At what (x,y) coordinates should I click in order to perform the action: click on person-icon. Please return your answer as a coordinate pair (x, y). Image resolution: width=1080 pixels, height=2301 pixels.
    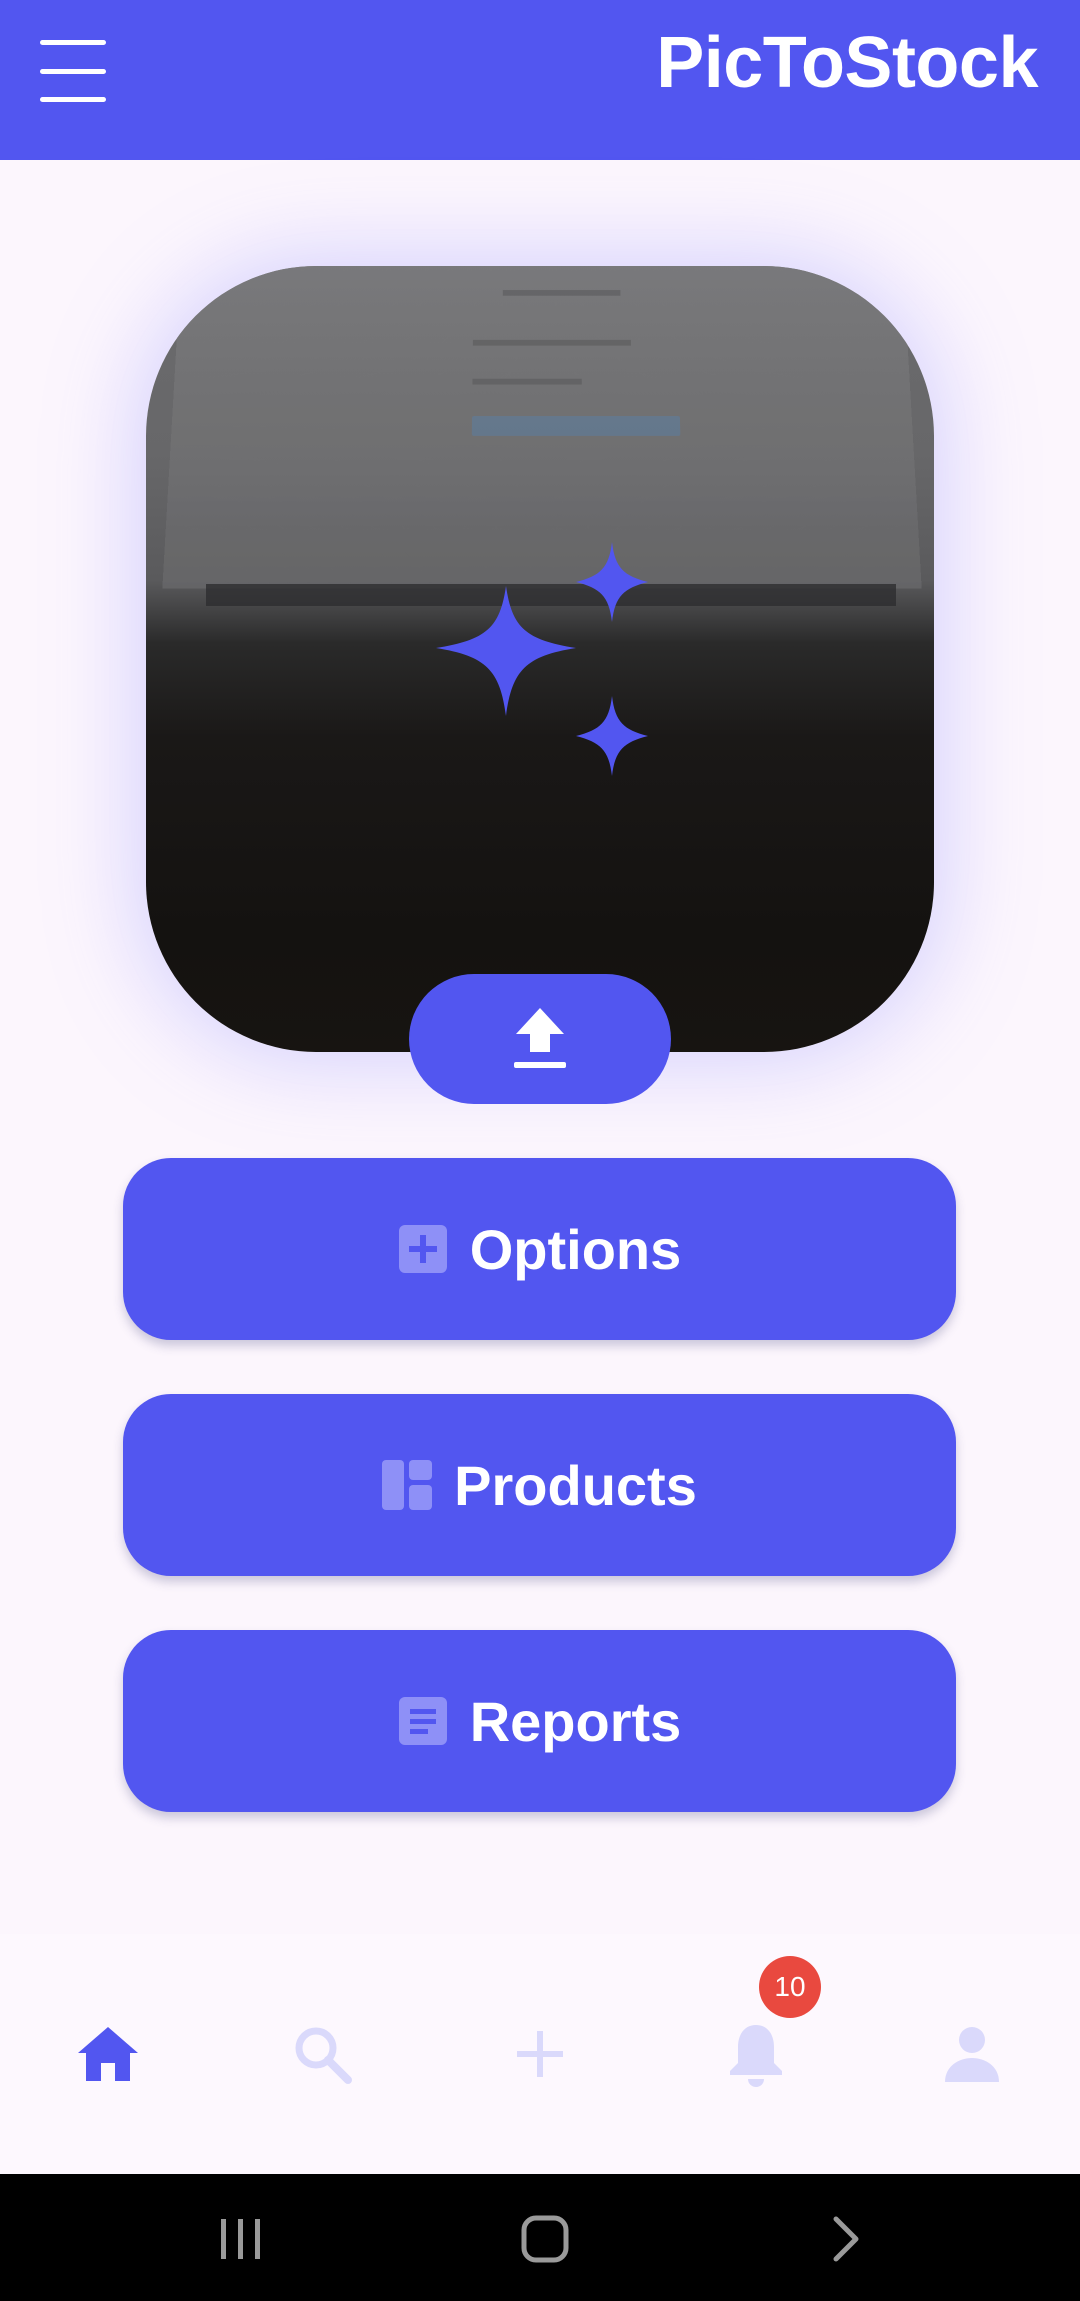
    Looking at the image, I should click on (972, 2054).